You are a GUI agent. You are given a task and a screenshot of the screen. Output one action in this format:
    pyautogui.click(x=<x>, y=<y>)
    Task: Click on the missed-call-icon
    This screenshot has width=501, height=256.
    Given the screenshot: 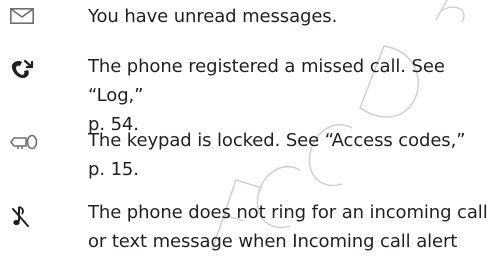 What is the action you would take?
    pyautogui.click(x=25, y=69)
    